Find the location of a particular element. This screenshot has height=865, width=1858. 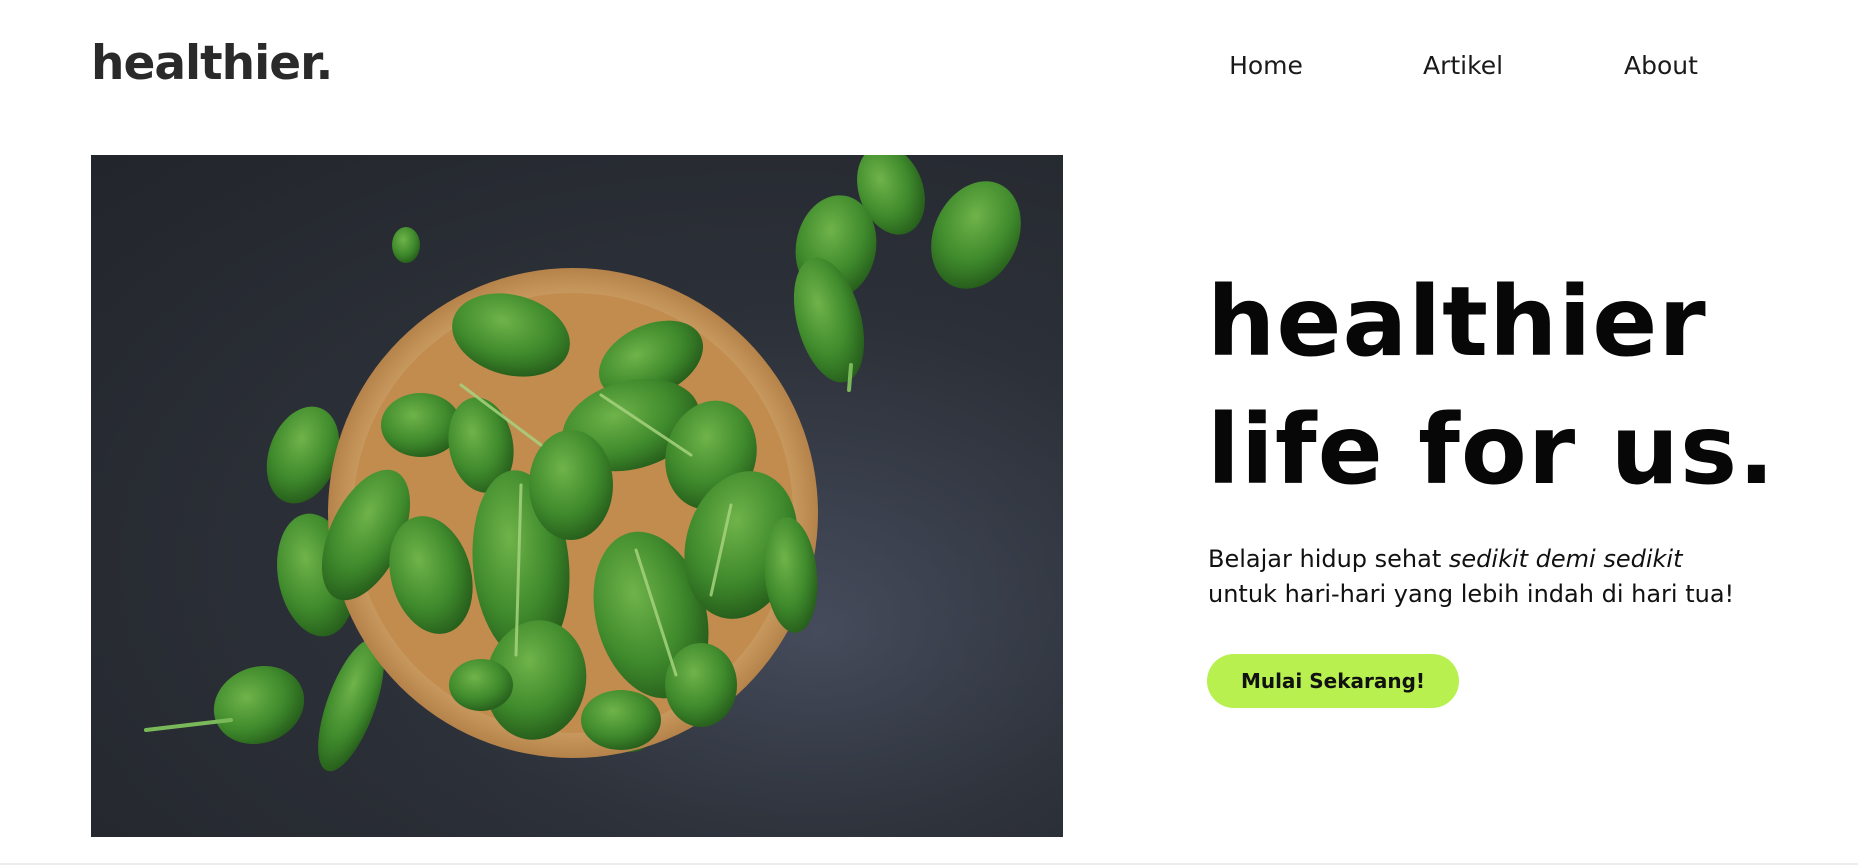

hero-subtext-line1: Belajar hidup sehat sedikit demi sedikit is located at coordinates (1471, 559).